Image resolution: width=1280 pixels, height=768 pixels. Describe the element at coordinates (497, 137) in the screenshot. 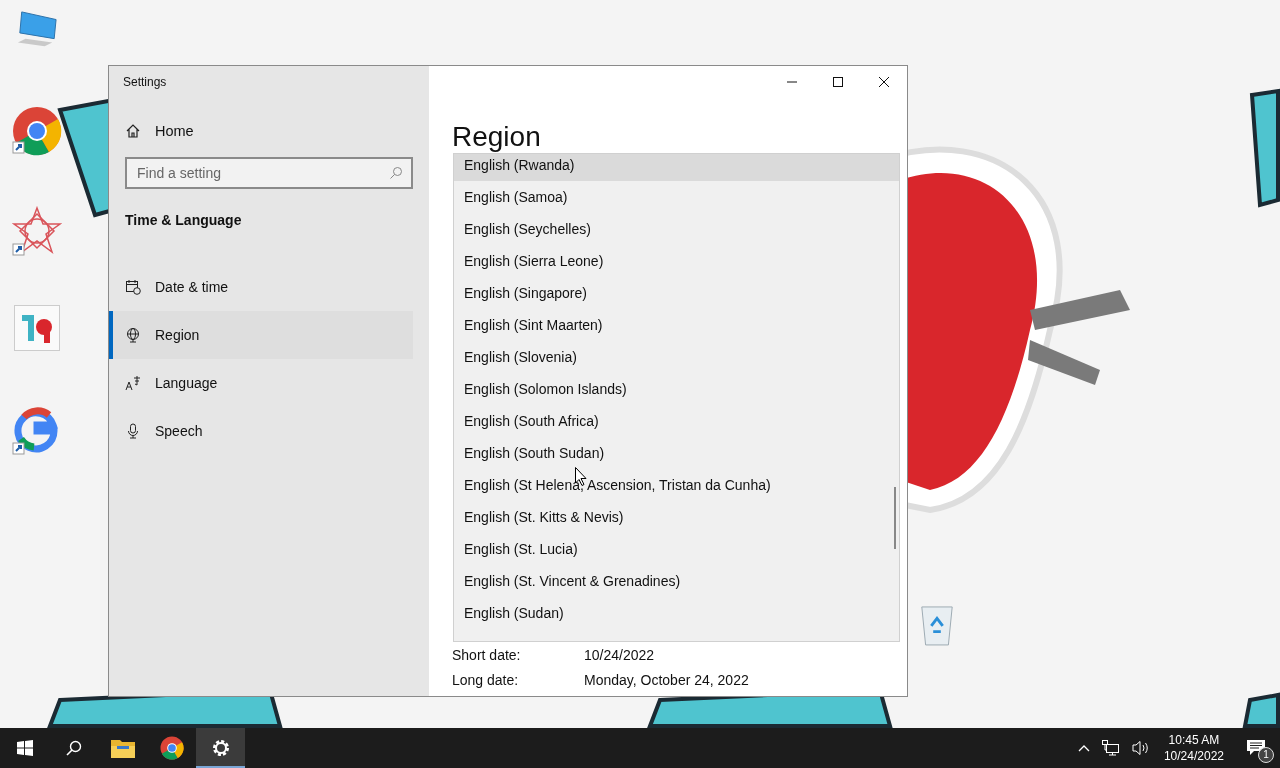

I see `page-heading: Region` at that location.